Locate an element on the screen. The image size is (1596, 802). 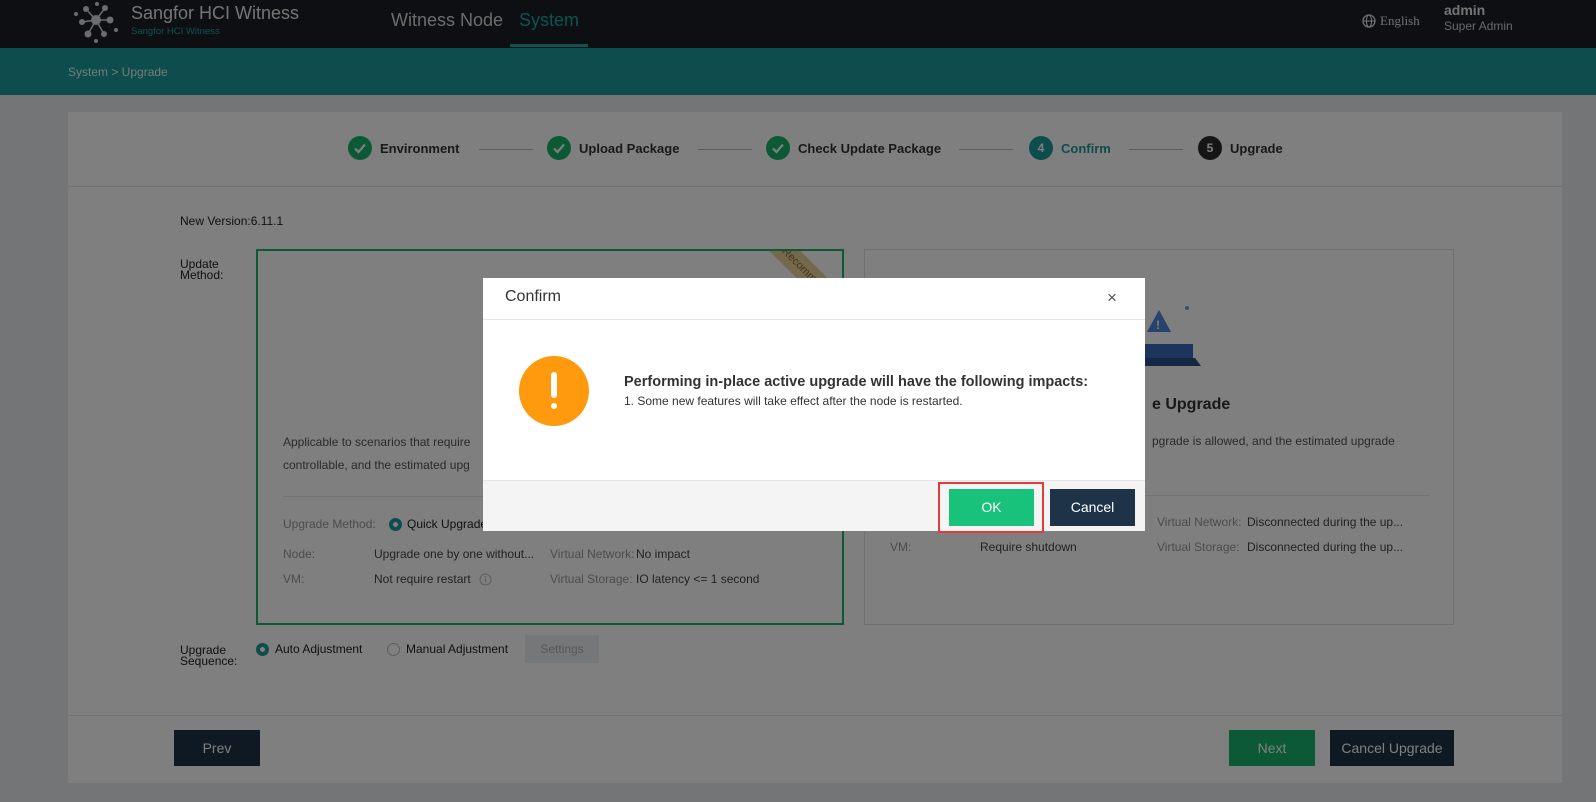
cancel-button: Cancel is located at coordinates (1092, 507).